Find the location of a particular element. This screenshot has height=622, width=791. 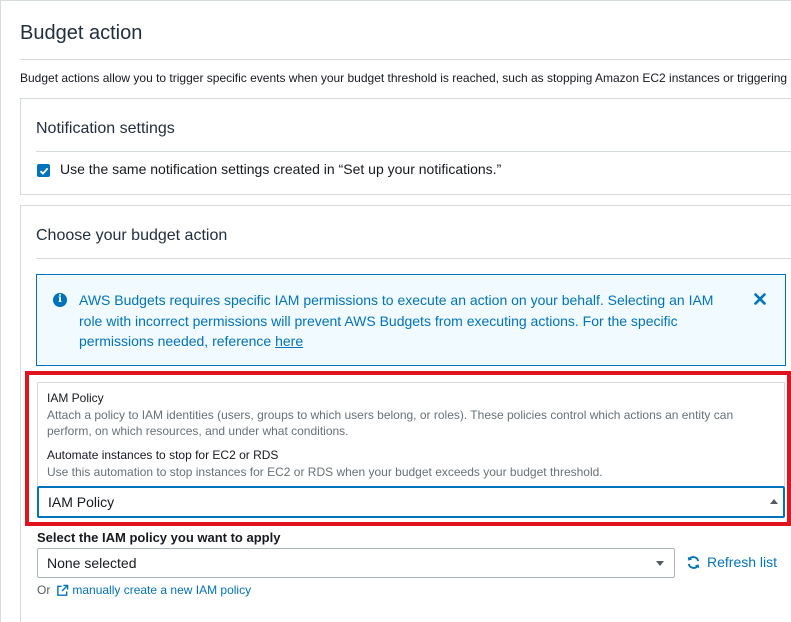

budget-action-title: Choose your budget action is located at coordinates (132, 235).